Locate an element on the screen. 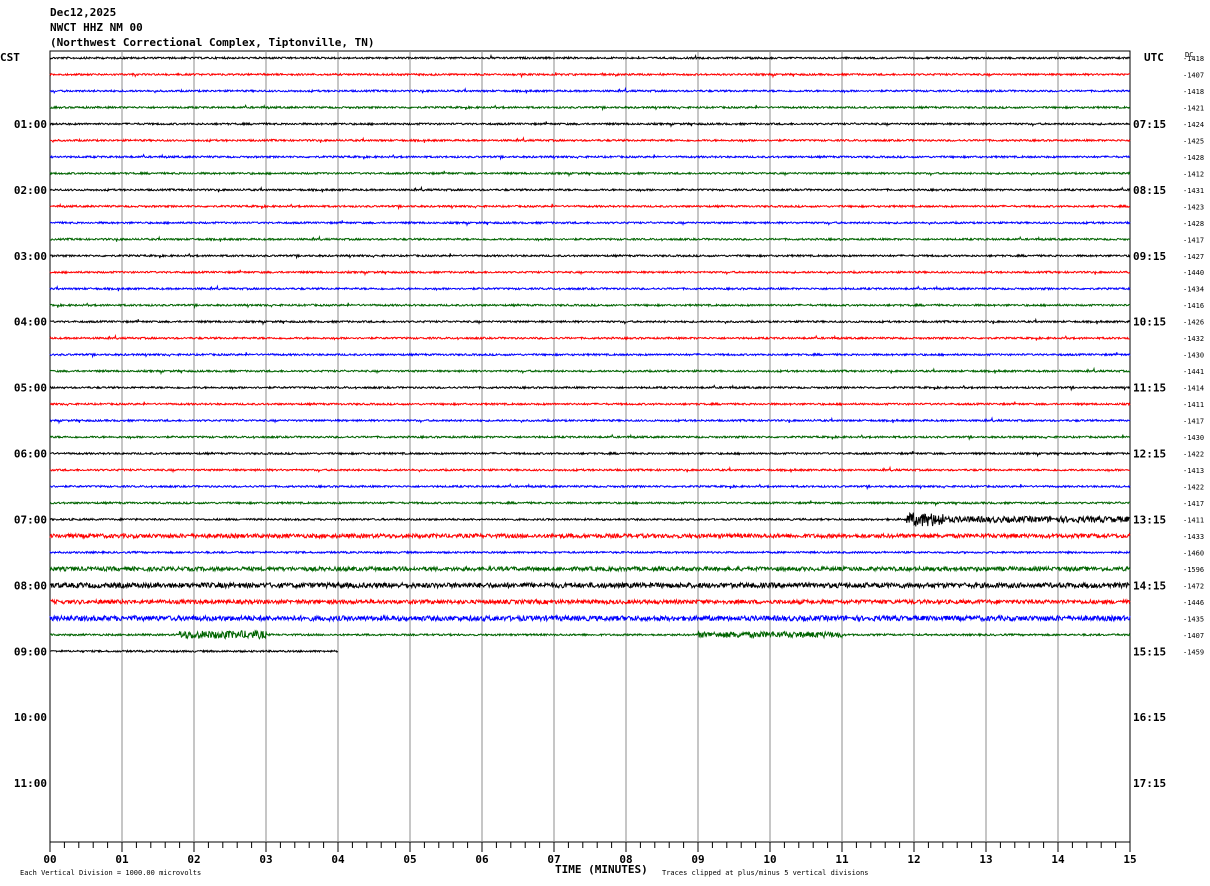 The height and width of the screenshot is (886, 1210). left-hour-label: 11:00 is located at coordinates (30, 783).